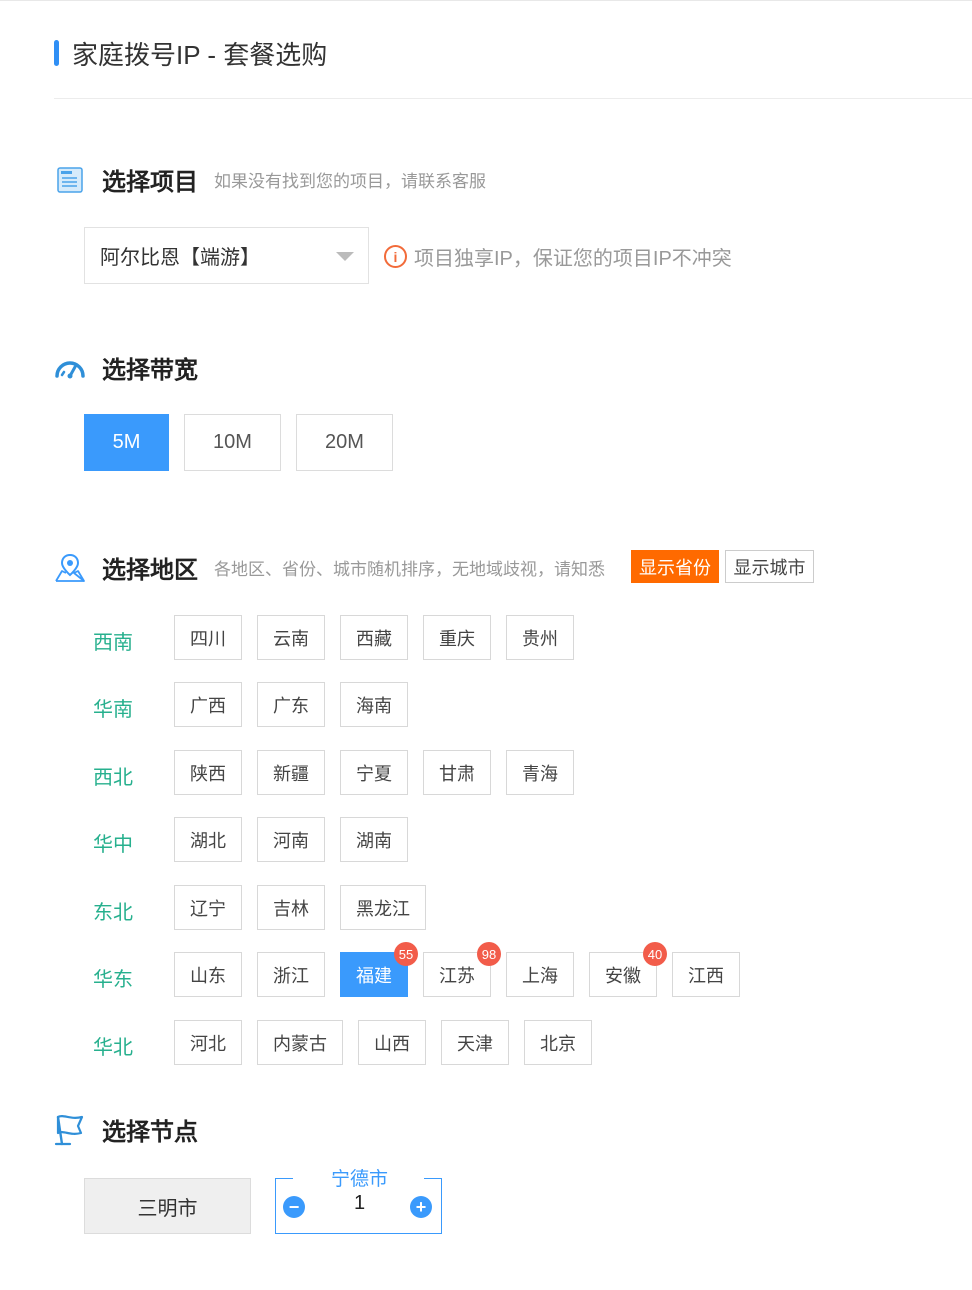  What do you see at coordinates (421, 1207) in the screenshot?
I see `plus-icon: +` at bounding box center [421, 1207].